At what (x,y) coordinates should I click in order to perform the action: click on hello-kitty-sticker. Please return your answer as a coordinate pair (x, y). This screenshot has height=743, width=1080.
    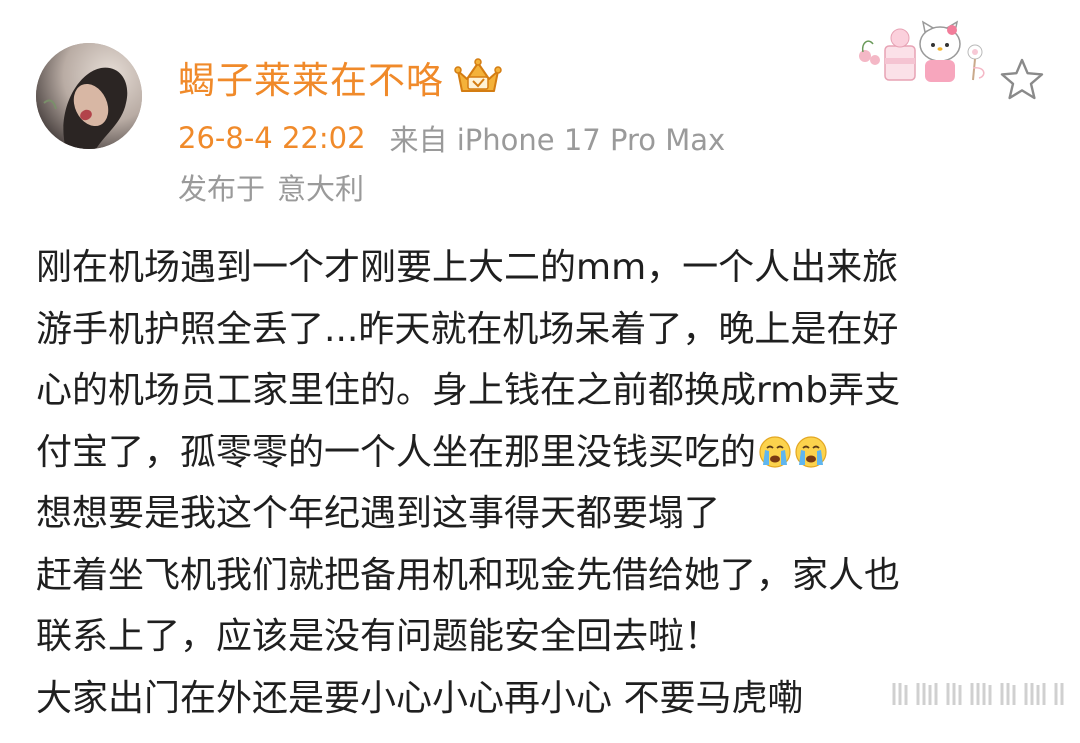
    Looking at the image, I should click on (920, 50).